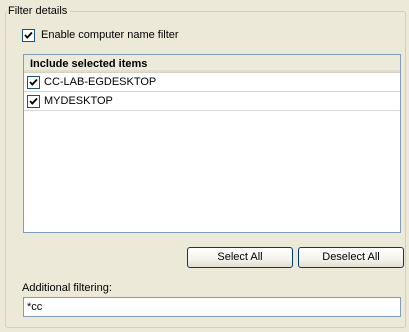 The image size is (409, 332). Describe the element at coordinates (39, 11) in the screenshot. I see `group-title: Filter details` at that location.